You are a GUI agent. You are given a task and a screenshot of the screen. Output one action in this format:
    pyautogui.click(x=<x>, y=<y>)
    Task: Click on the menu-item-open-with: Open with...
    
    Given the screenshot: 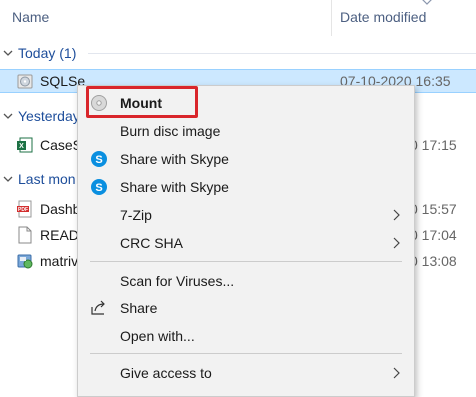 What is the action you would take?
    pyautogui.click(x=246, y=336)
    